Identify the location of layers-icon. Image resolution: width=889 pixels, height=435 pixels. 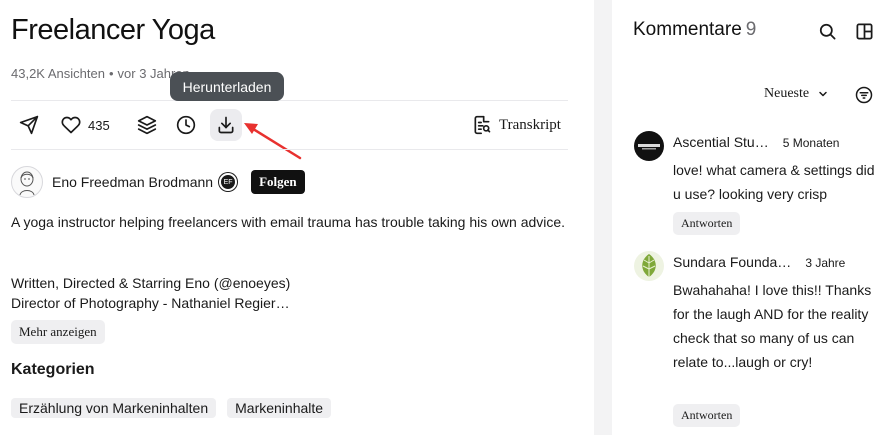
(147, 125).